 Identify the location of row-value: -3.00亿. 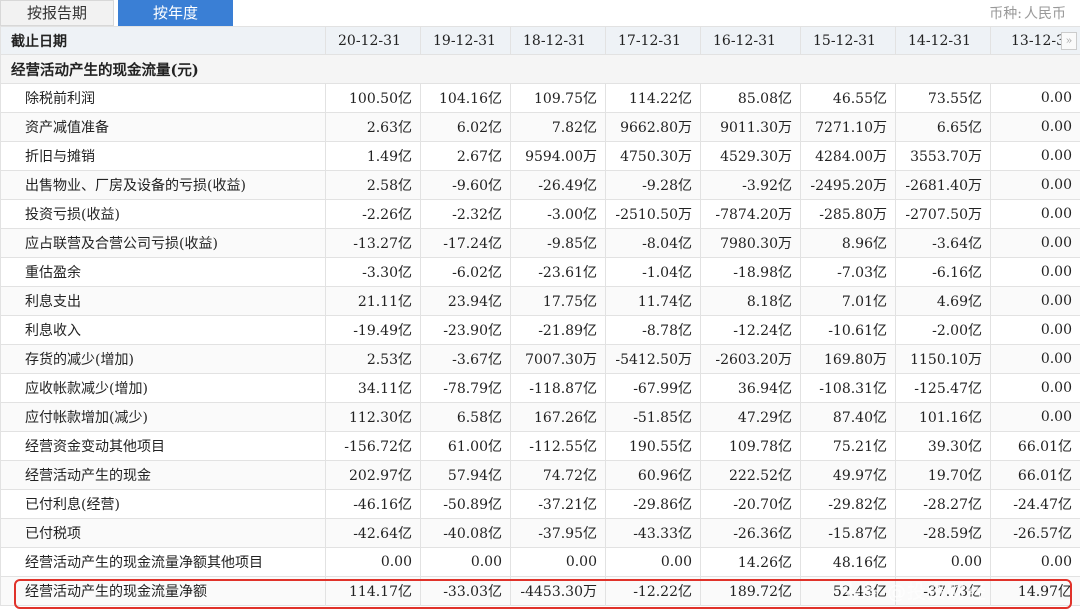
(558, 214).